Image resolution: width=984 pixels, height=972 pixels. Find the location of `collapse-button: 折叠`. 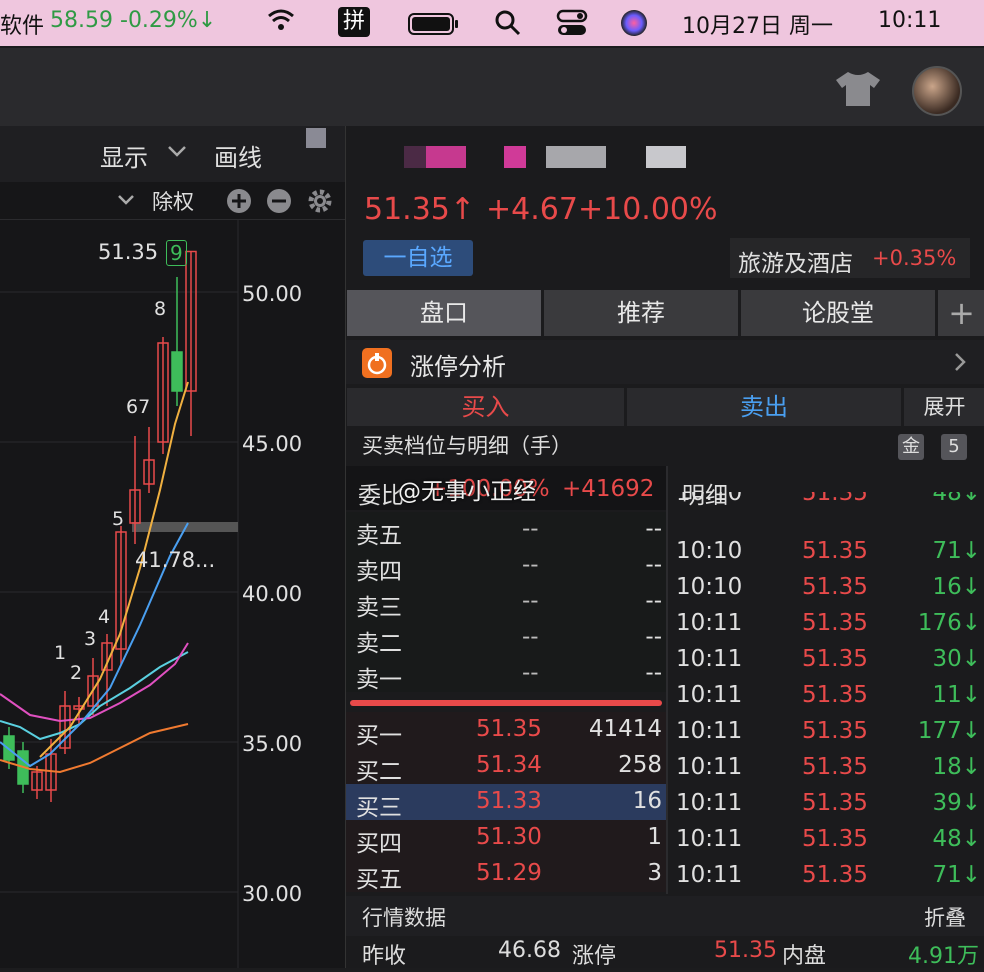

collapse-button: 折叠 is located at coordinates (945, 917).